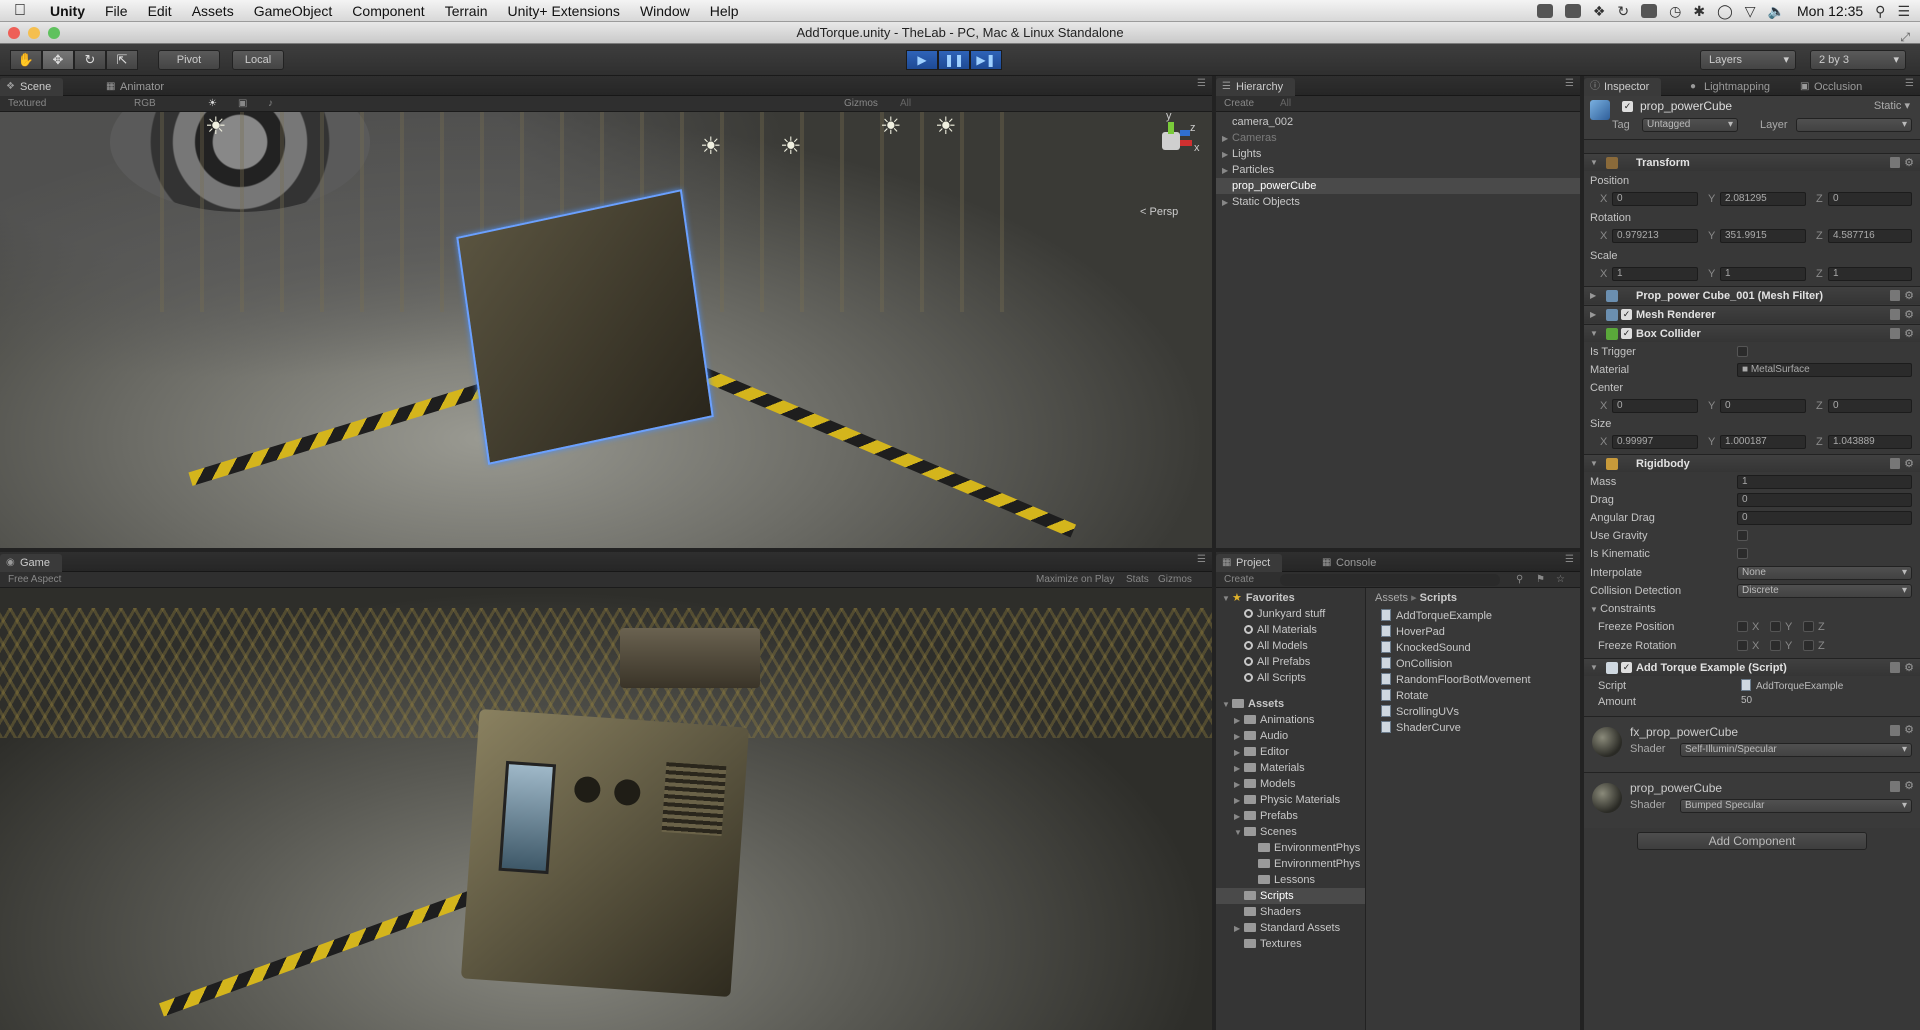 The image size is (1920, 1030). Describe the element at coordinates (138, 87) in the screenshot. I see `tab-animator: ▦ Animator` at that location.